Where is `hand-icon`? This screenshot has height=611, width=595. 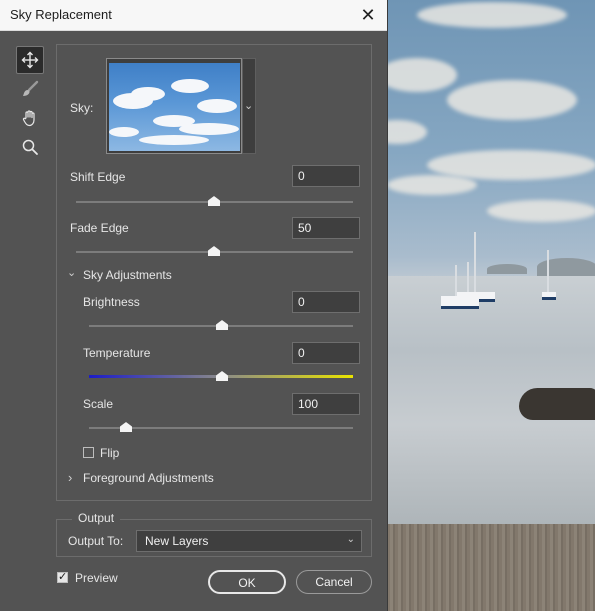
hand-icon is located at coordinates (28, 118).